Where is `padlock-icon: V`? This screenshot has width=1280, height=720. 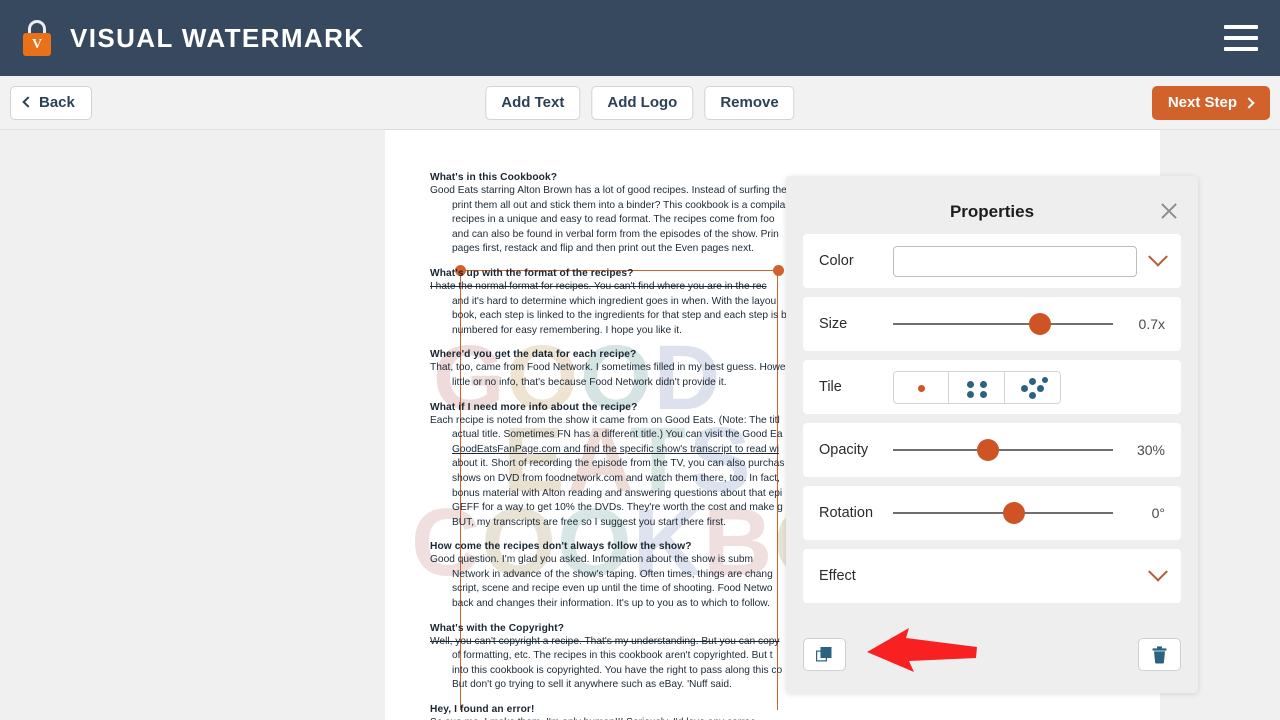
padlock-icon: V is located at coordinates (37, 38).